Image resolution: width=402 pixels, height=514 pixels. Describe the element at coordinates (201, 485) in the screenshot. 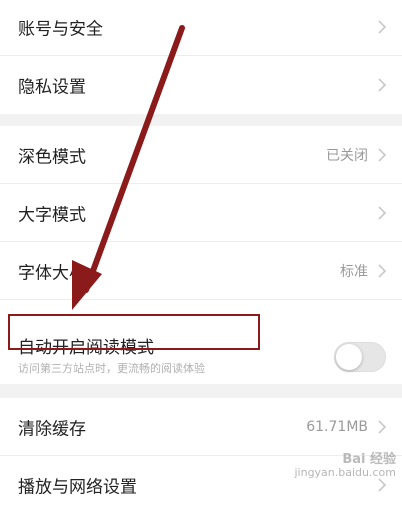

I see `playback-network-item: 播放与网络设置` at that location.